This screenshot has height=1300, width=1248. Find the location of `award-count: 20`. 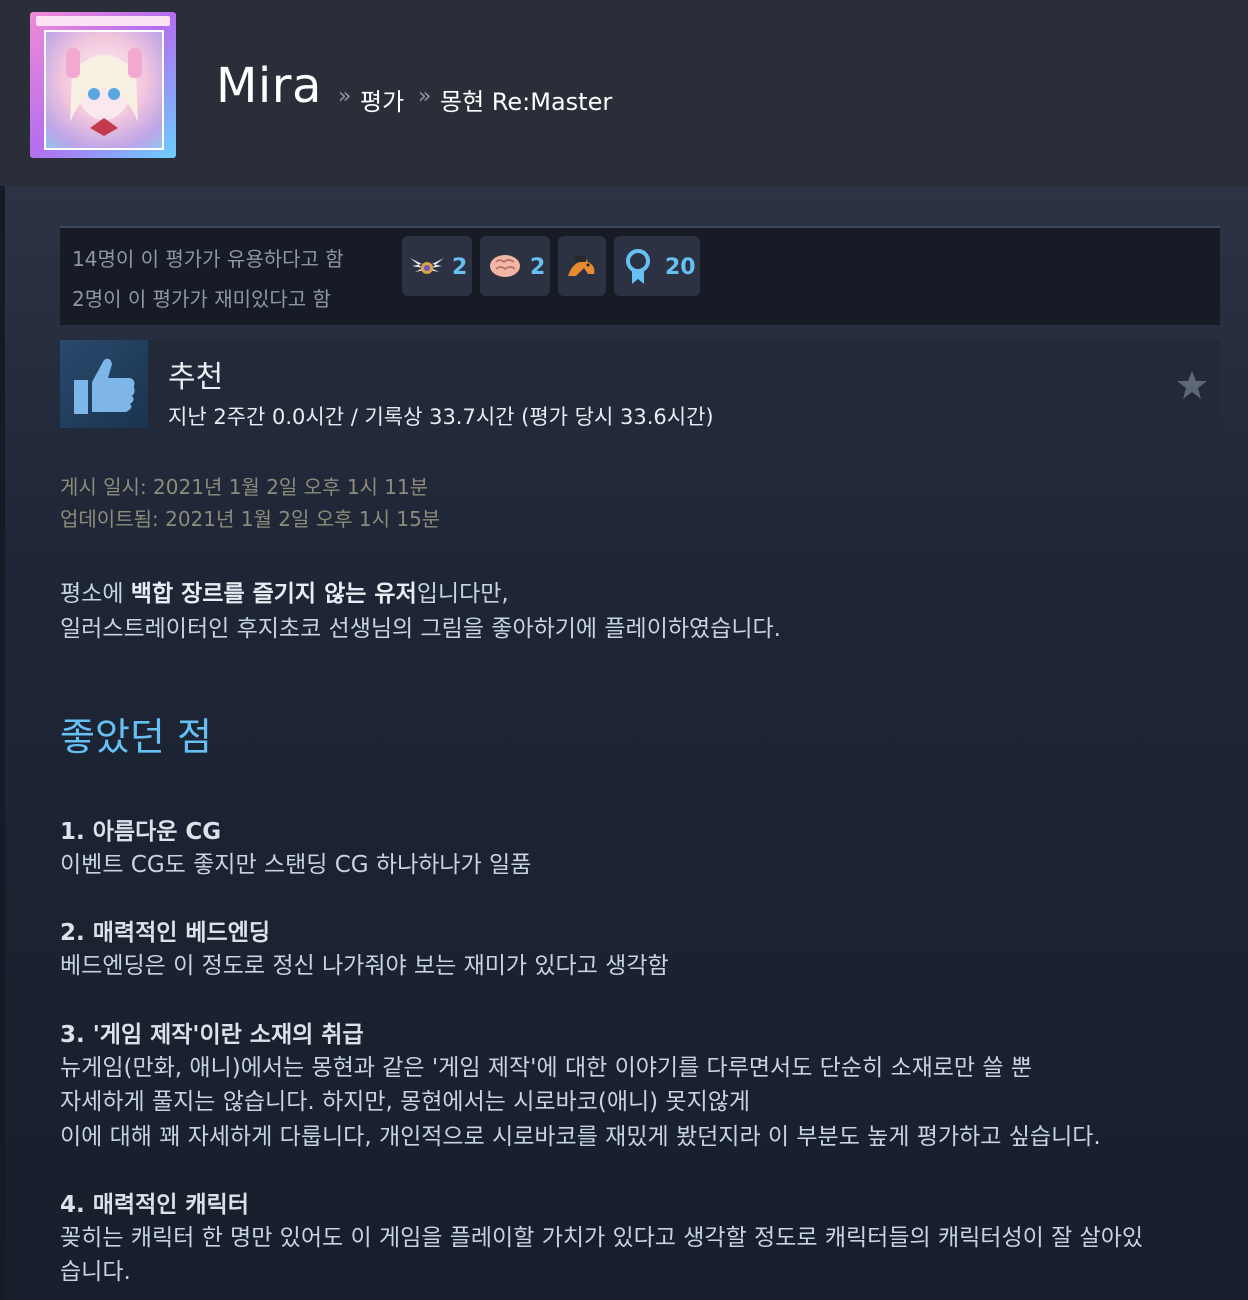

award-count: 20 is located at coordinates (680, 267).